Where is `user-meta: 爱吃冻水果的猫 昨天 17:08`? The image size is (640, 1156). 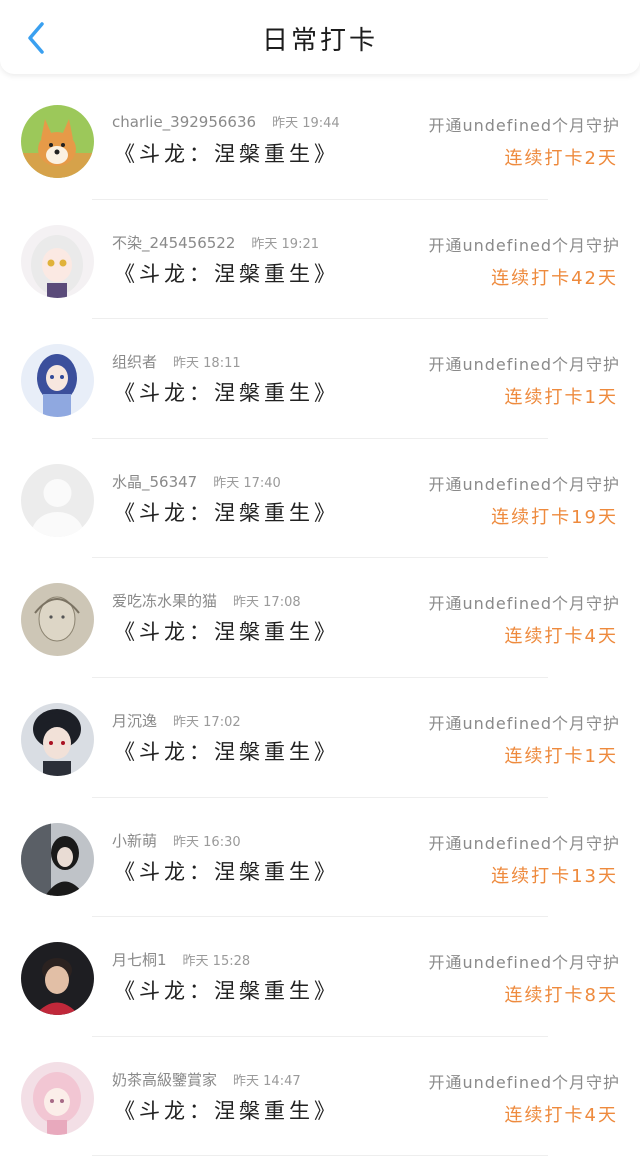 user-meta: 爱吃冻水果的猫 昨天 17:08 is located at coordinates (206, 600).